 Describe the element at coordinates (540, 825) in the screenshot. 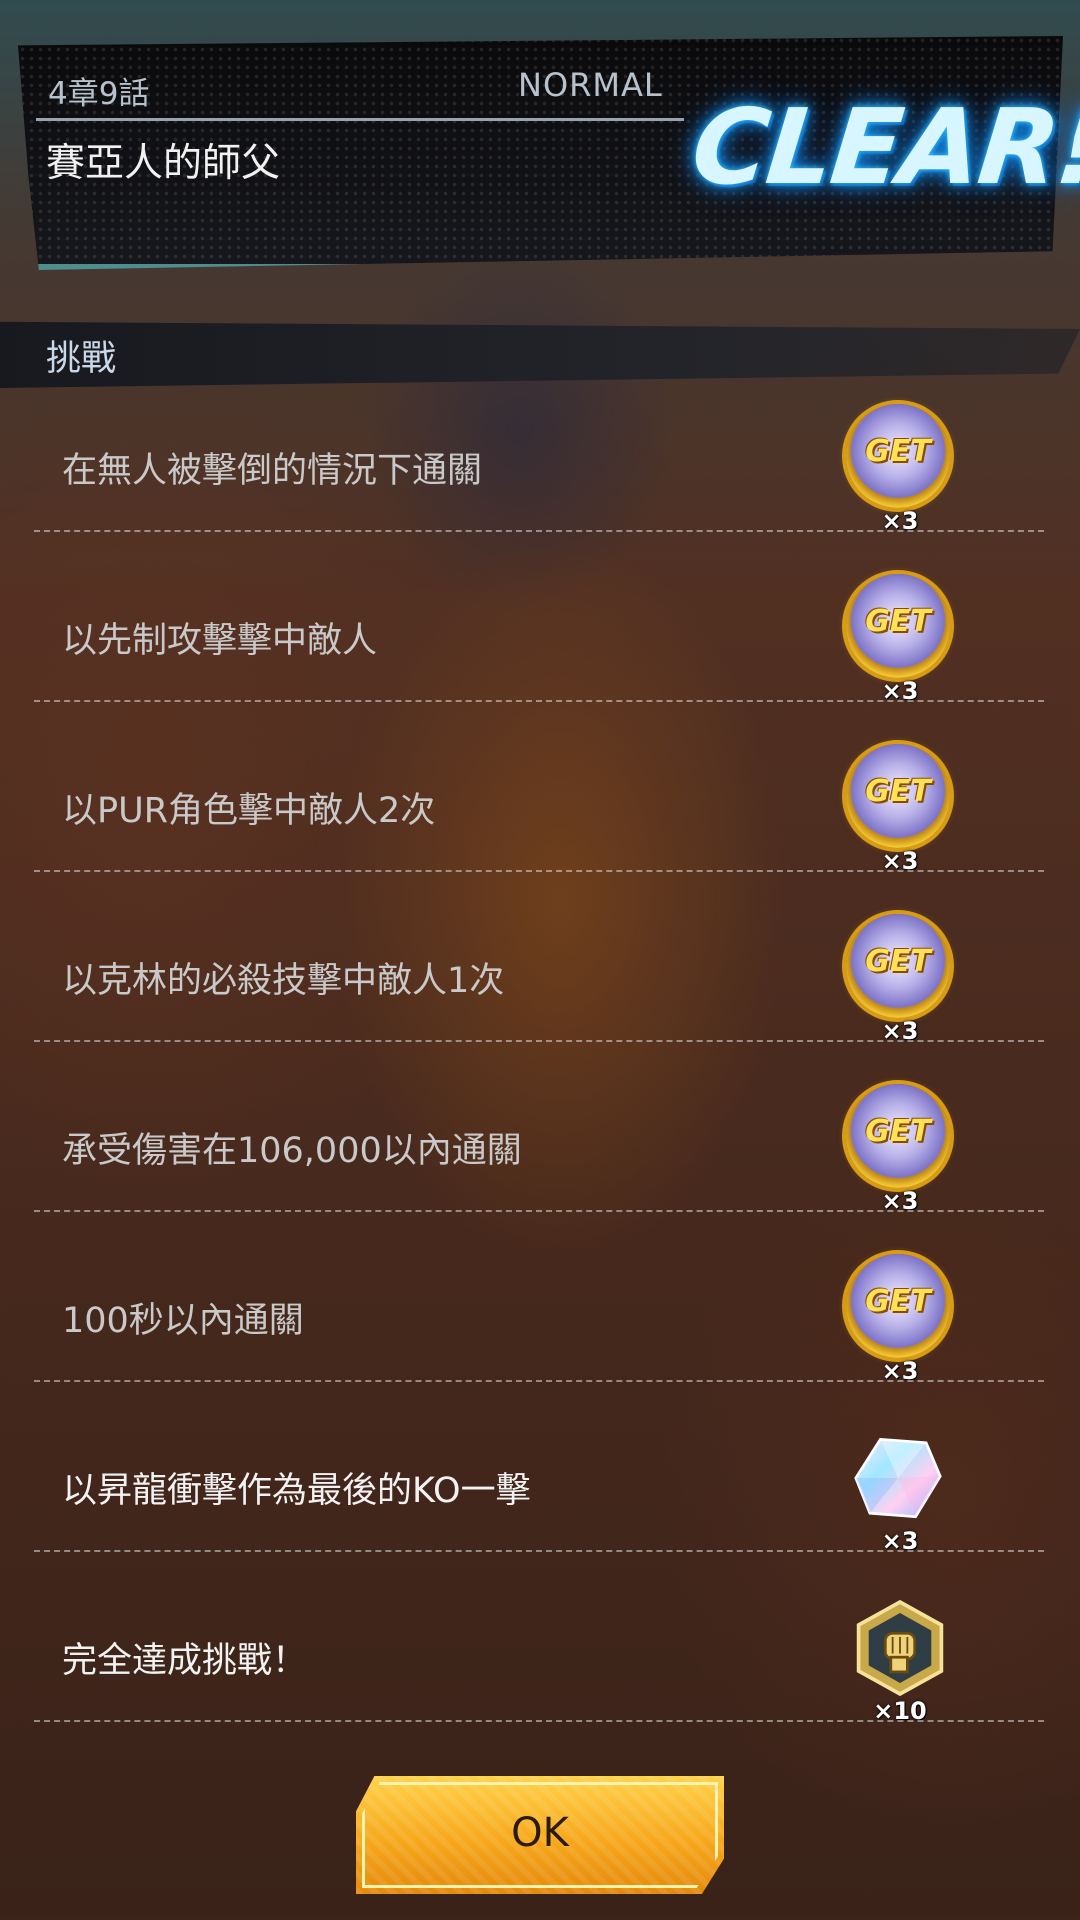

I see `challenge-row: 以PUR角色擊中敵人2次 GET ×3` at that location.